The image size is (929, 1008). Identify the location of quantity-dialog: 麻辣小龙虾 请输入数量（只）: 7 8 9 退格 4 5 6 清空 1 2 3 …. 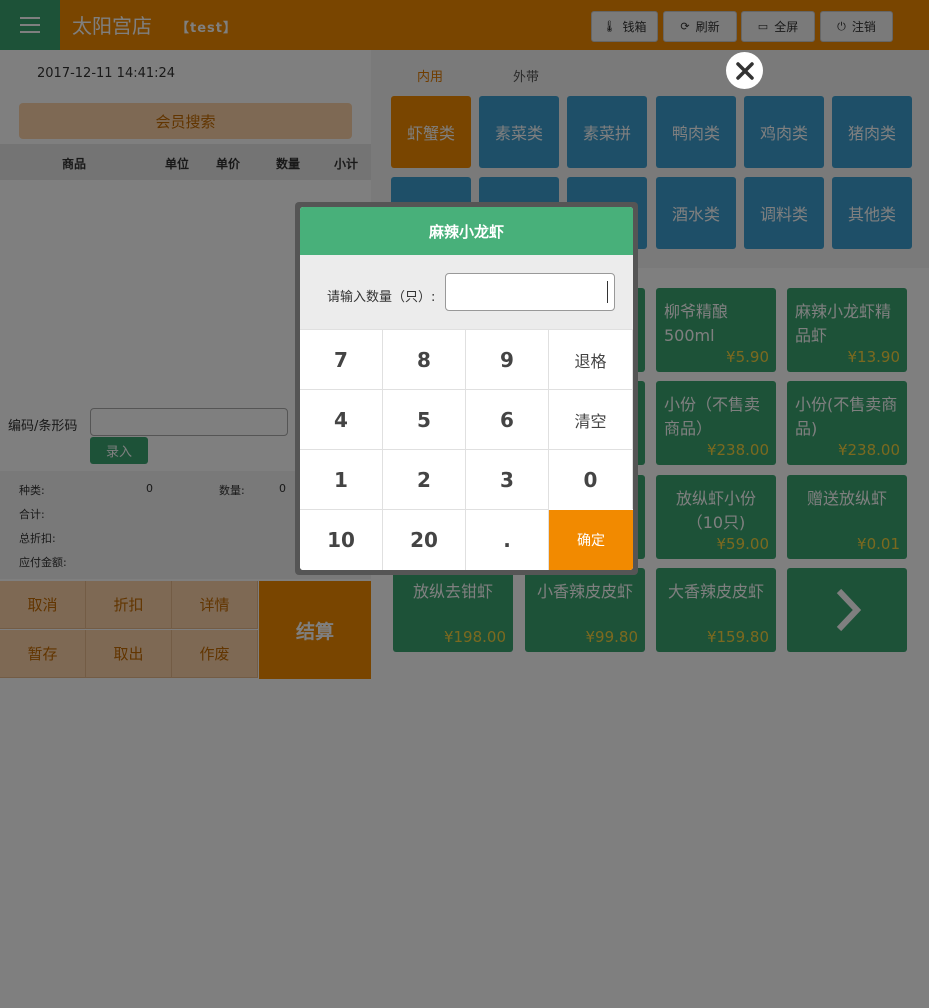
(466, 388).